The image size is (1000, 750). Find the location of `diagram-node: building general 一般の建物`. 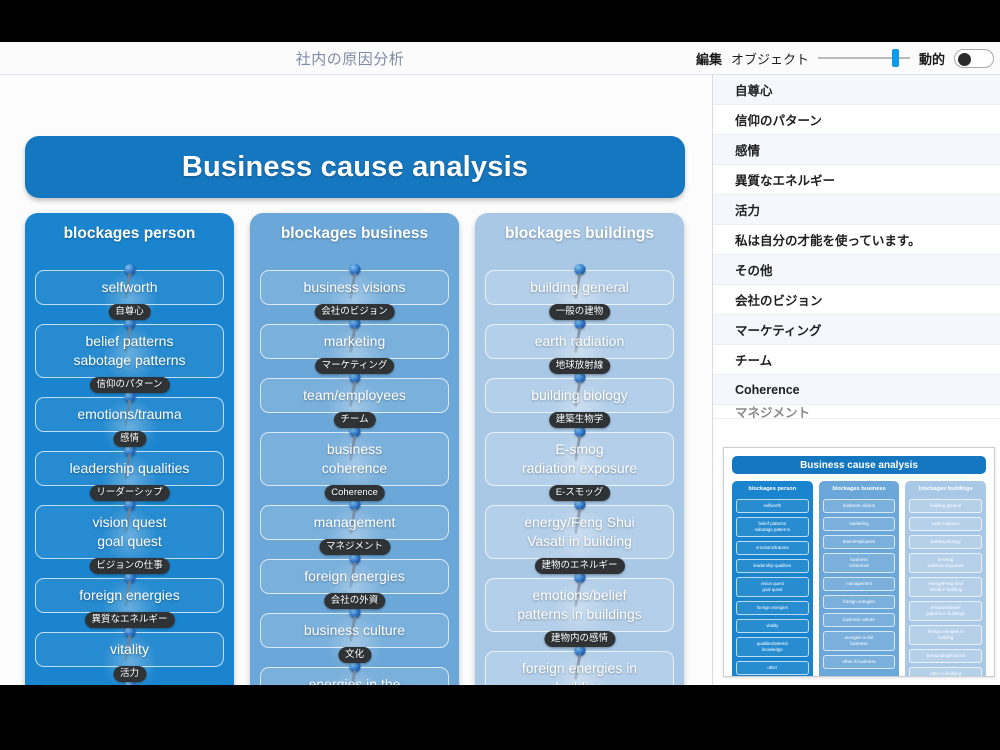

diagram-node: building general 一般の建物 is located at coordinates (579, 297).